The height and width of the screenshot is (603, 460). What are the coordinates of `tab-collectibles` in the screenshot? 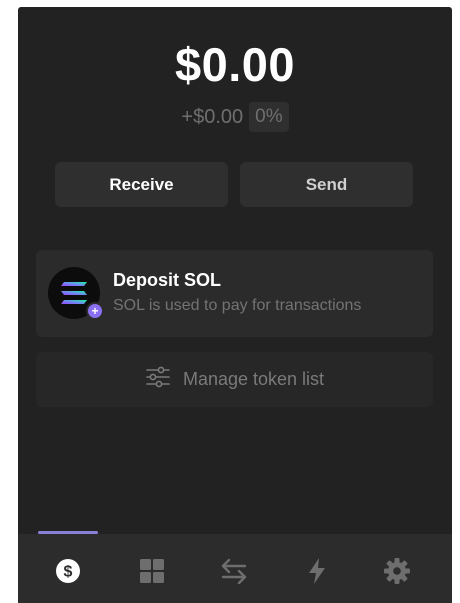 It's located at (152, 571).